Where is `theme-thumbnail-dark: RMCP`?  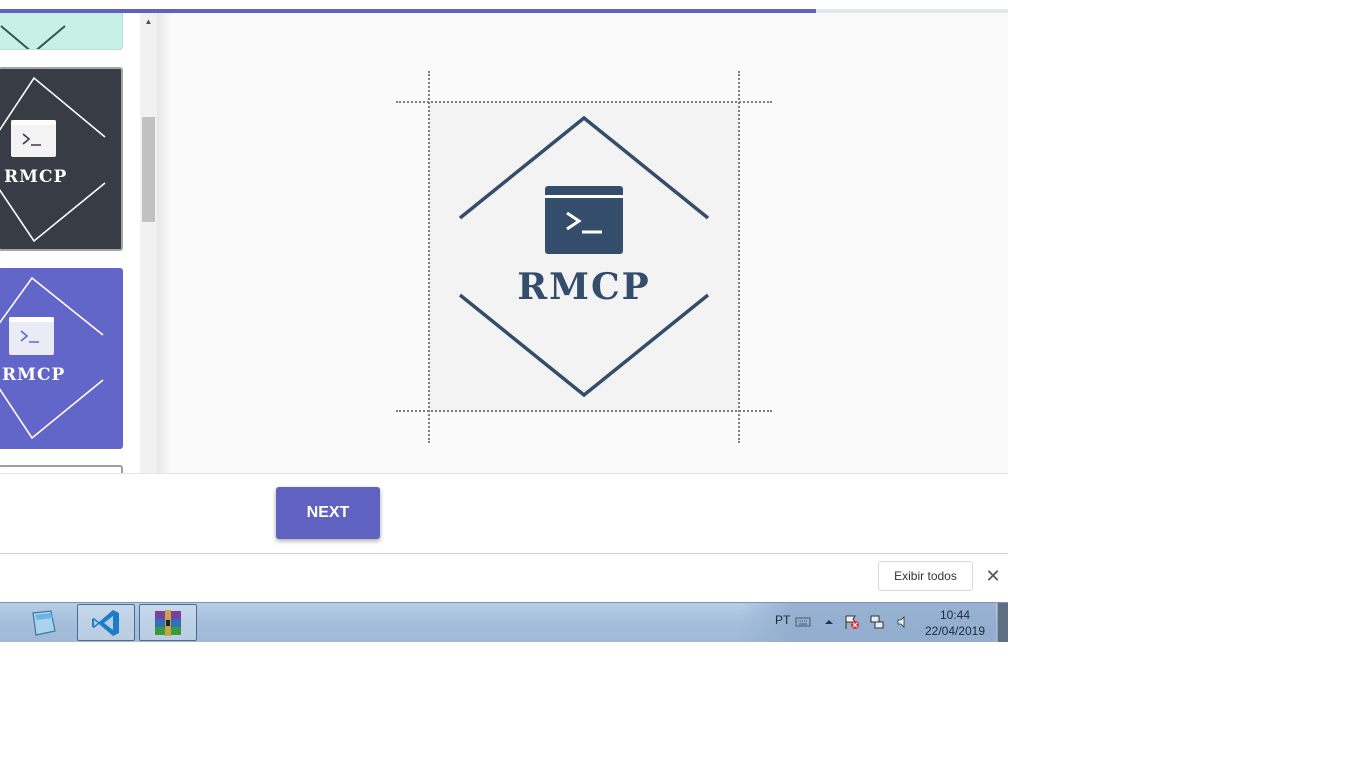
theme-thumbnail-dark: RMCP is located at coordinates (61, 159).